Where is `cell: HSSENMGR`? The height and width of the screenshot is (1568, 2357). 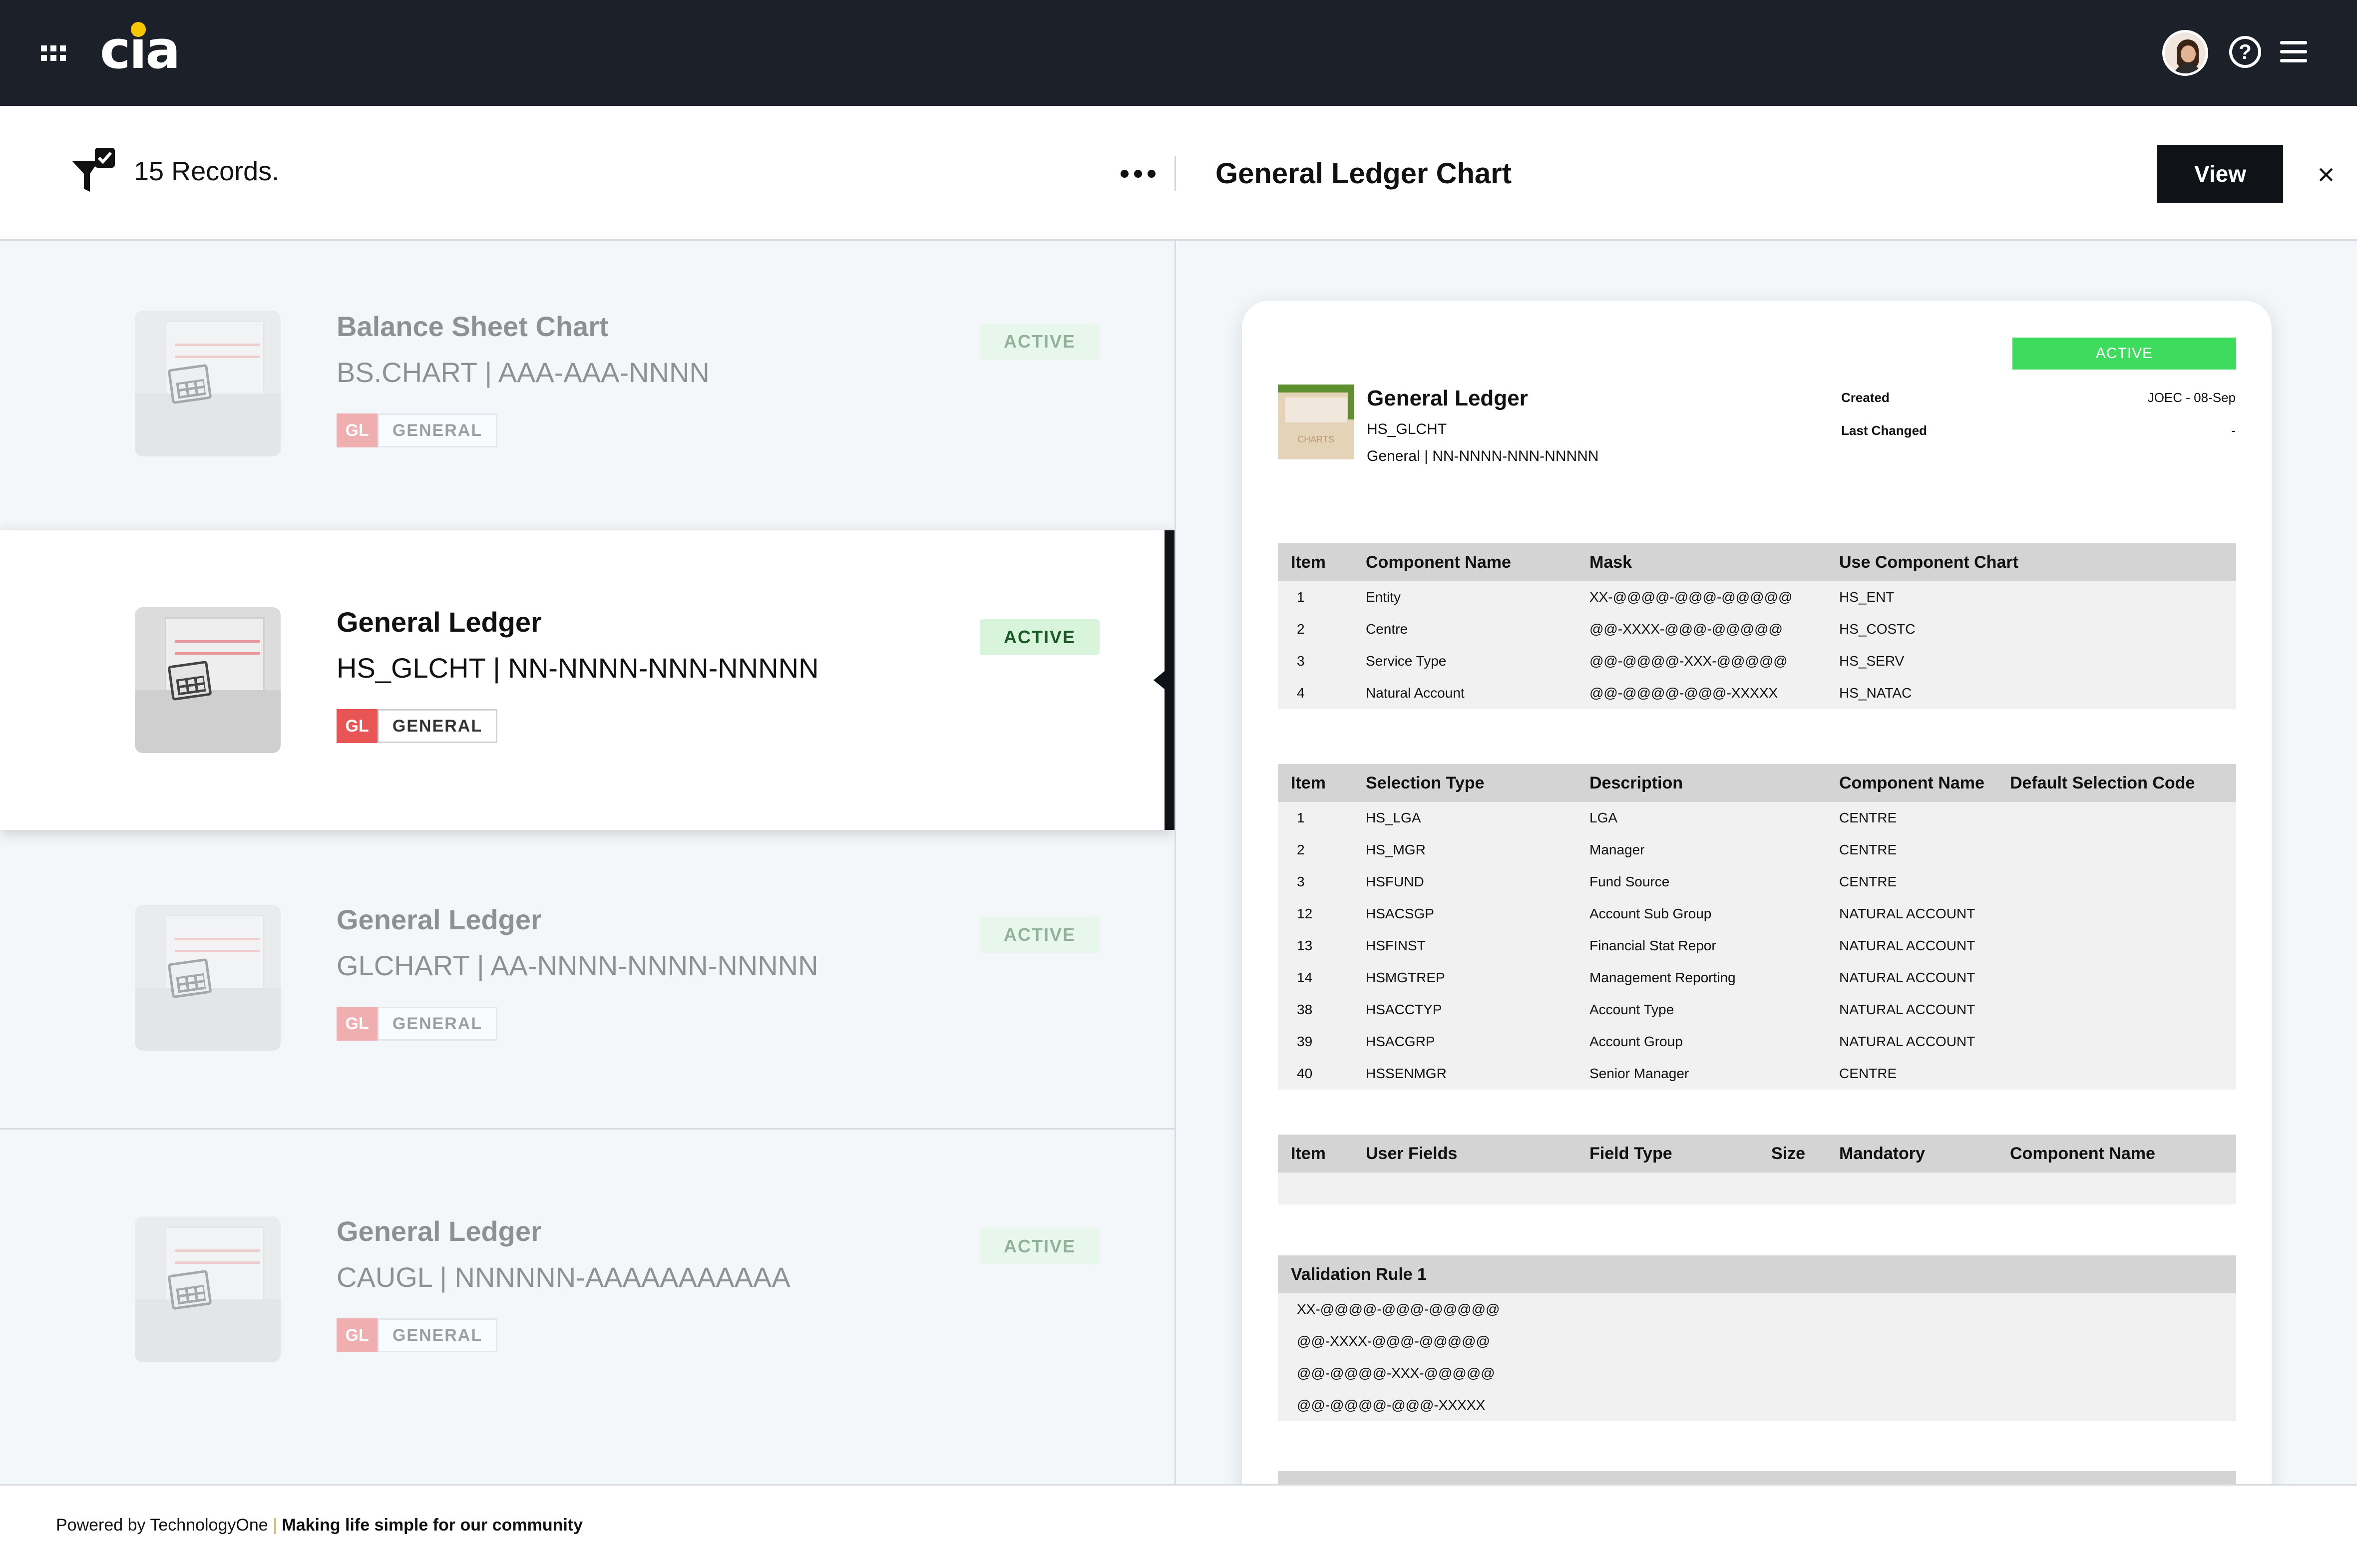 cell: HSSENMGR is located at coordinates (1406, 1073).